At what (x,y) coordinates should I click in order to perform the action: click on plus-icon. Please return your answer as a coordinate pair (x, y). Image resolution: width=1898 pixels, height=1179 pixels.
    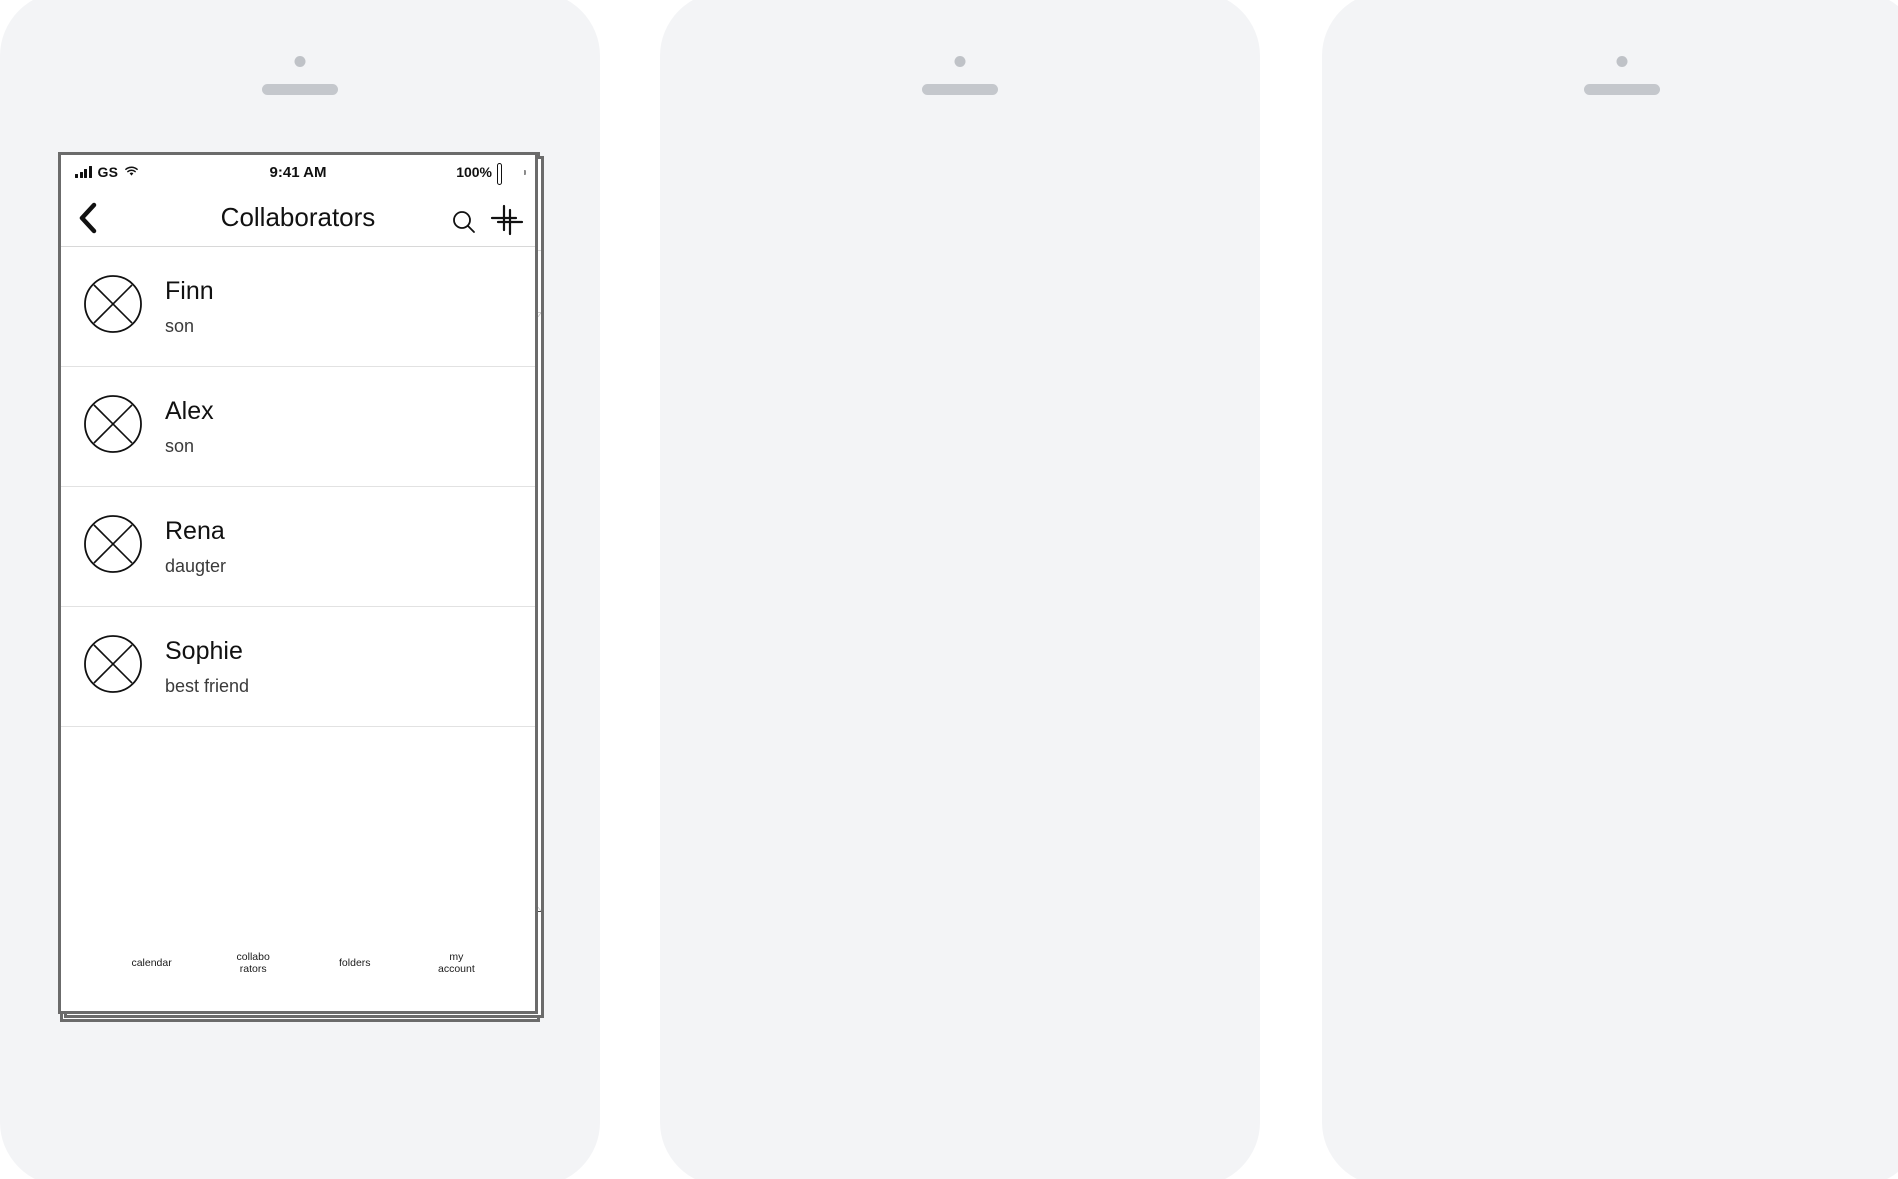
    Looking at the image, I should click on (504, 218).